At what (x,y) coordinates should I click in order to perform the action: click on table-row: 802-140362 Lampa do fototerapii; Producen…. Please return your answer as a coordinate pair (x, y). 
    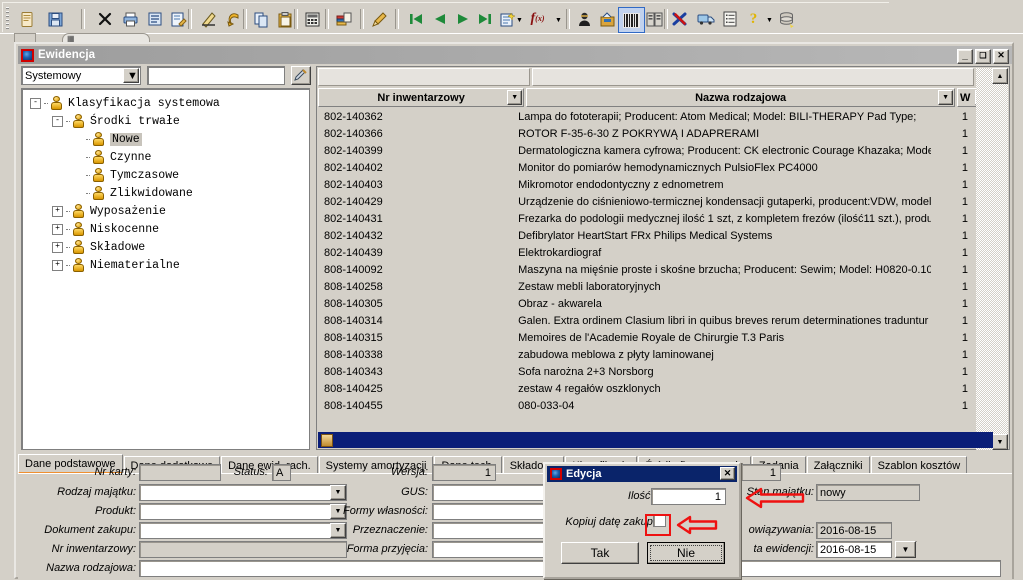
    Looking at the image, I should click on (646, 116).